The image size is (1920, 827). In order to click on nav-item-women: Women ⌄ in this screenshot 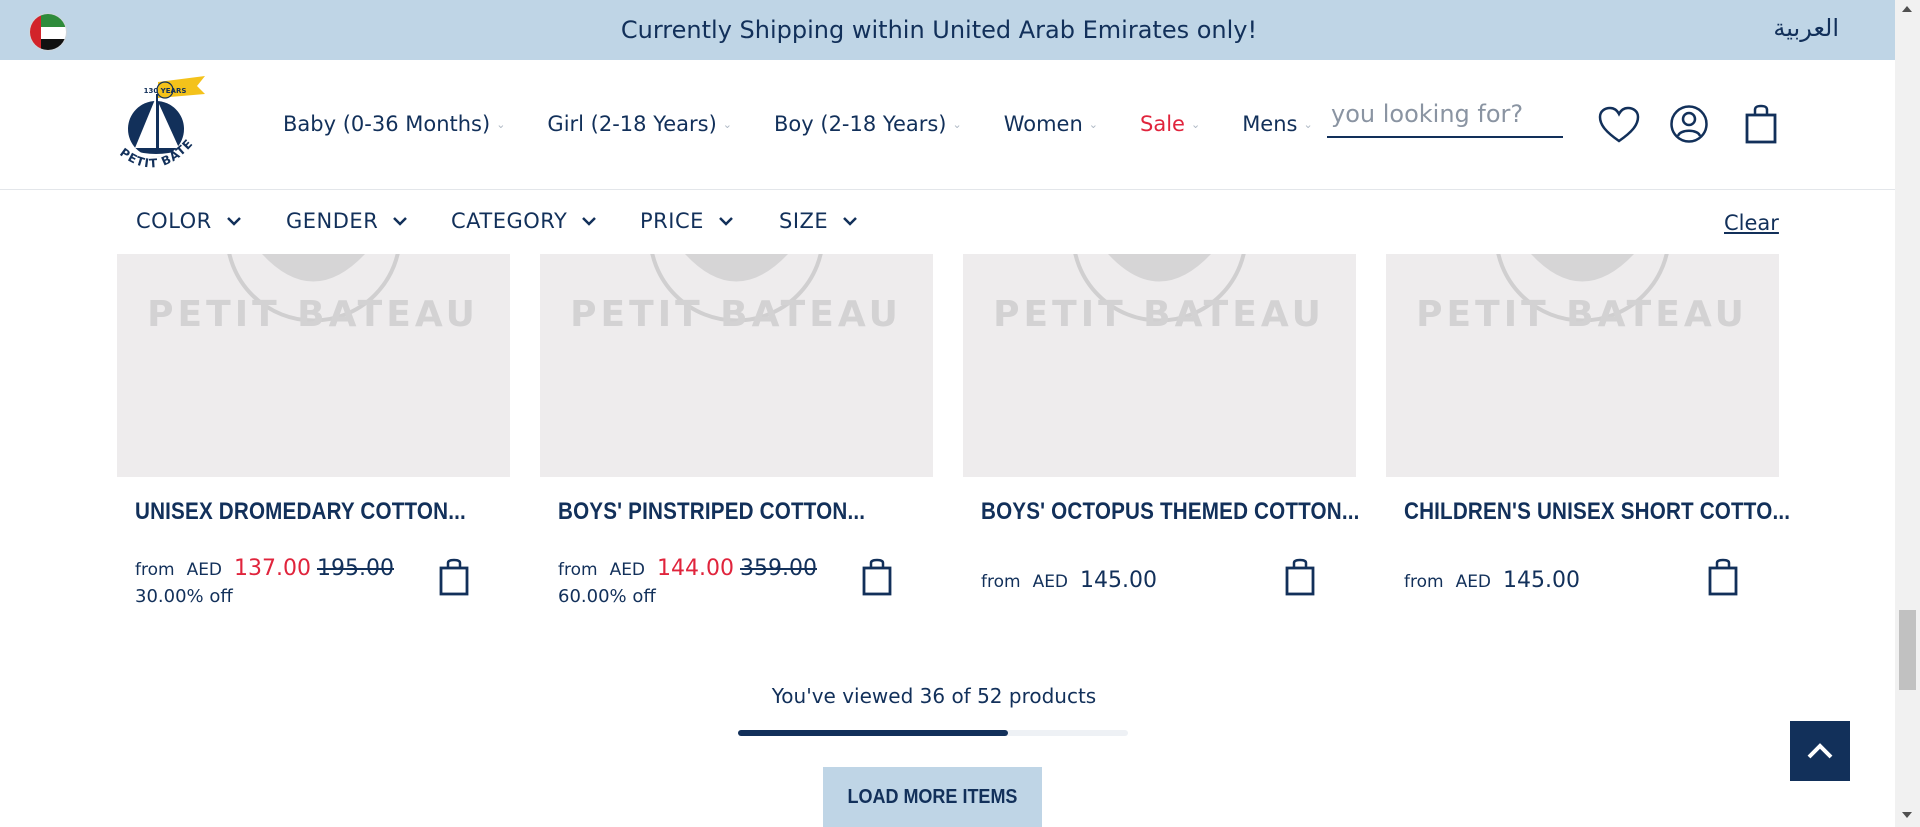, I will do `click(1051, 124)`.